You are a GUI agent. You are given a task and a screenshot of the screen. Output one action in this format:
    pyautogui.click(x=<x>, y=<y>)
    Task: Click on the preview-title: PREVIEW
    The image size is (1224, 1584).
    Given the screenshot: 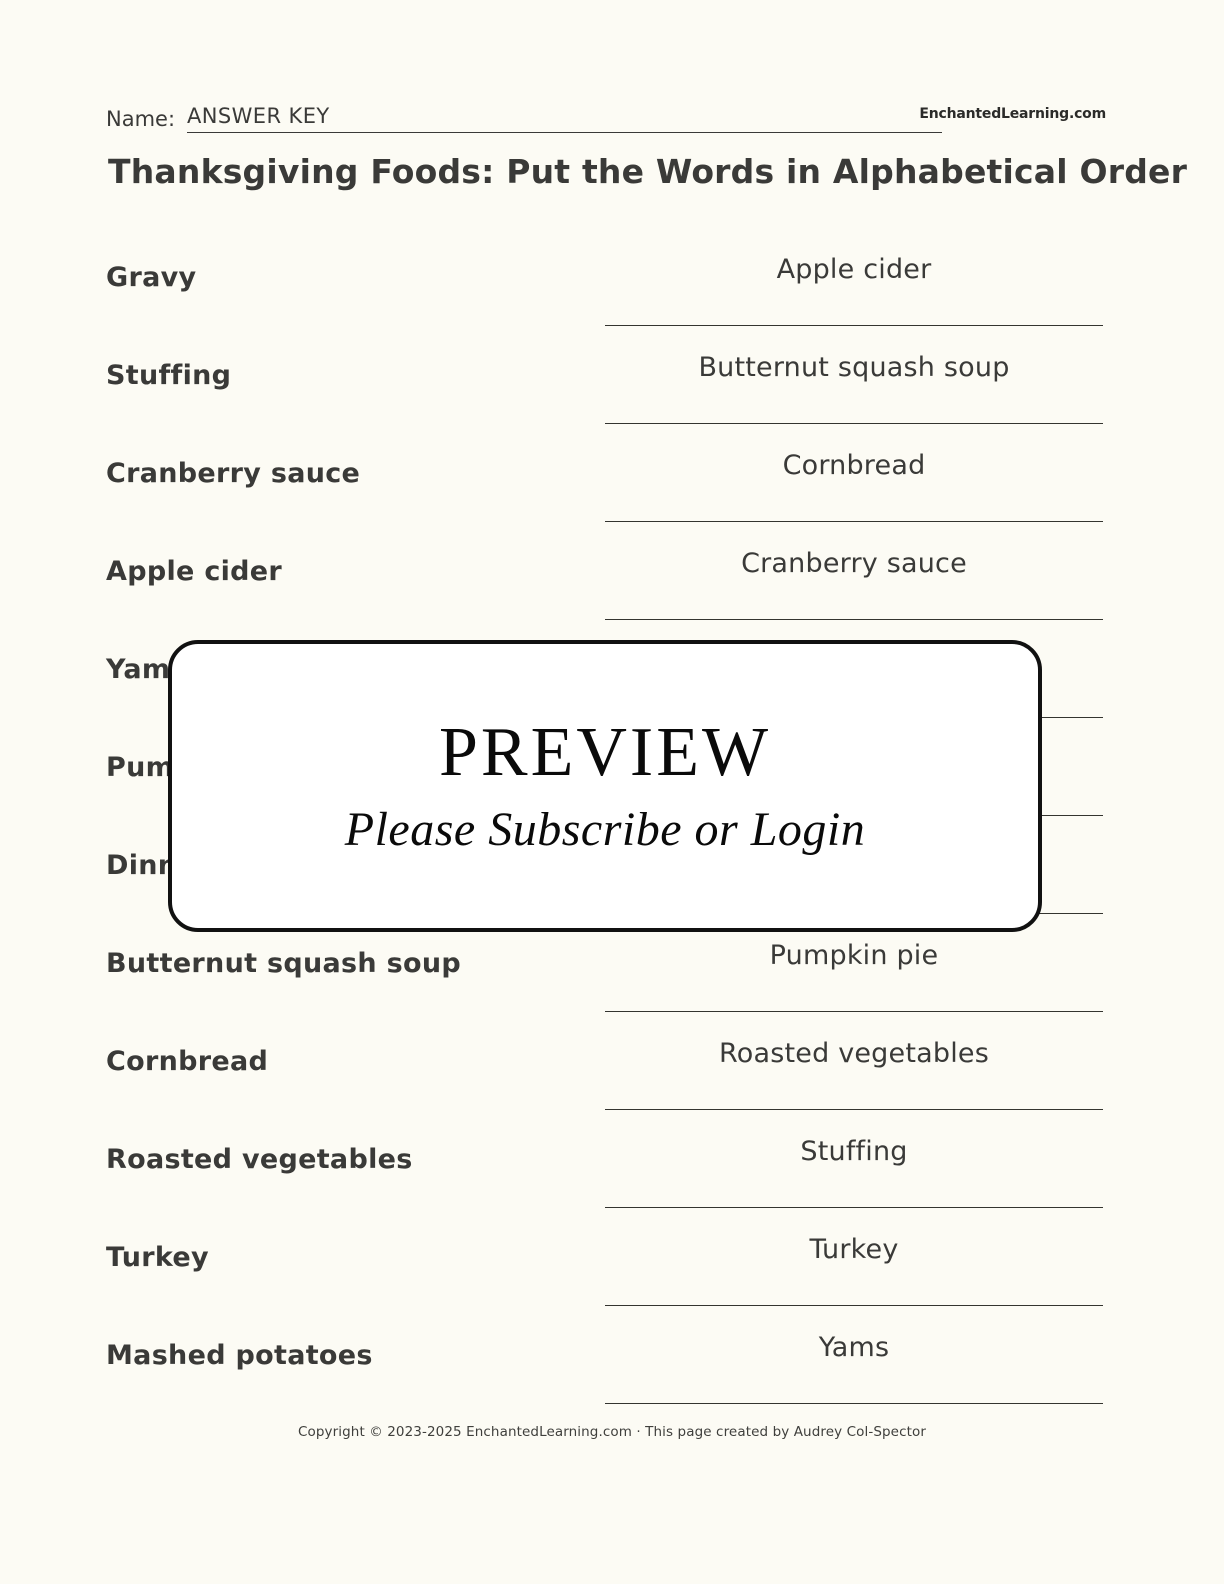 What is the action you would take?
    pyautogui.click(x=605, y=752)
    